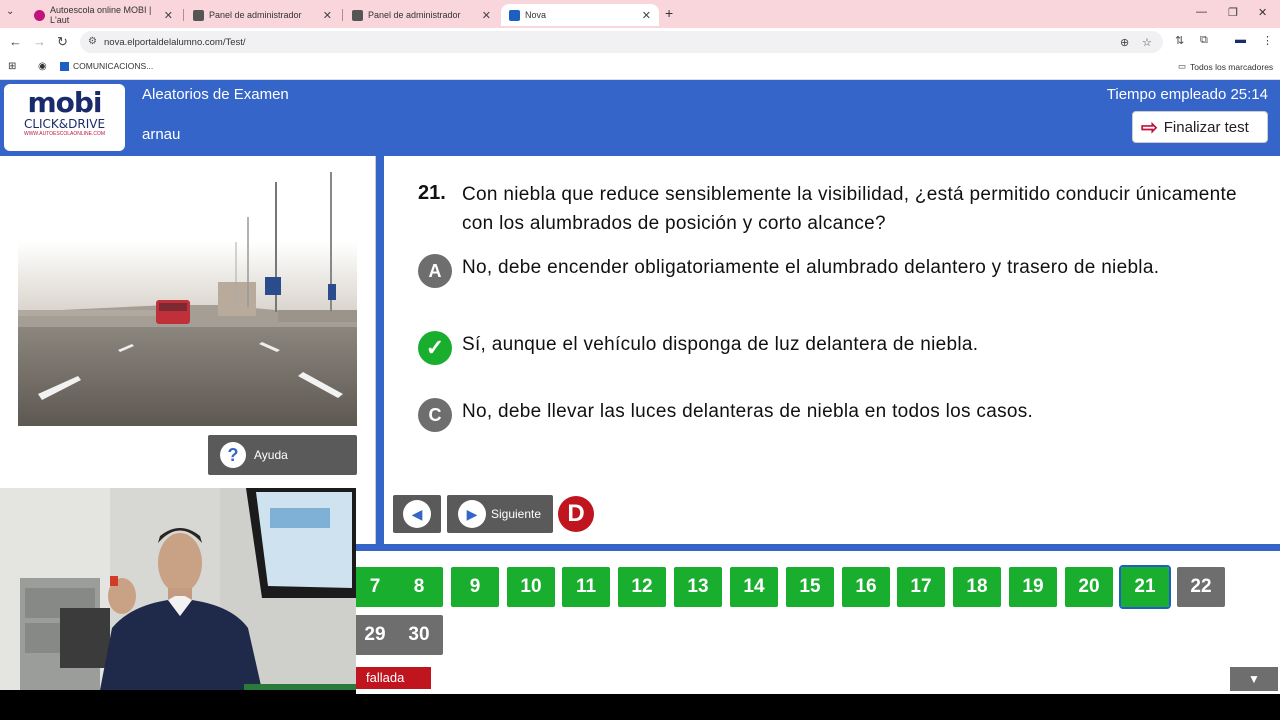  I want to click on globe-icon: ◉, so click(42, 66).